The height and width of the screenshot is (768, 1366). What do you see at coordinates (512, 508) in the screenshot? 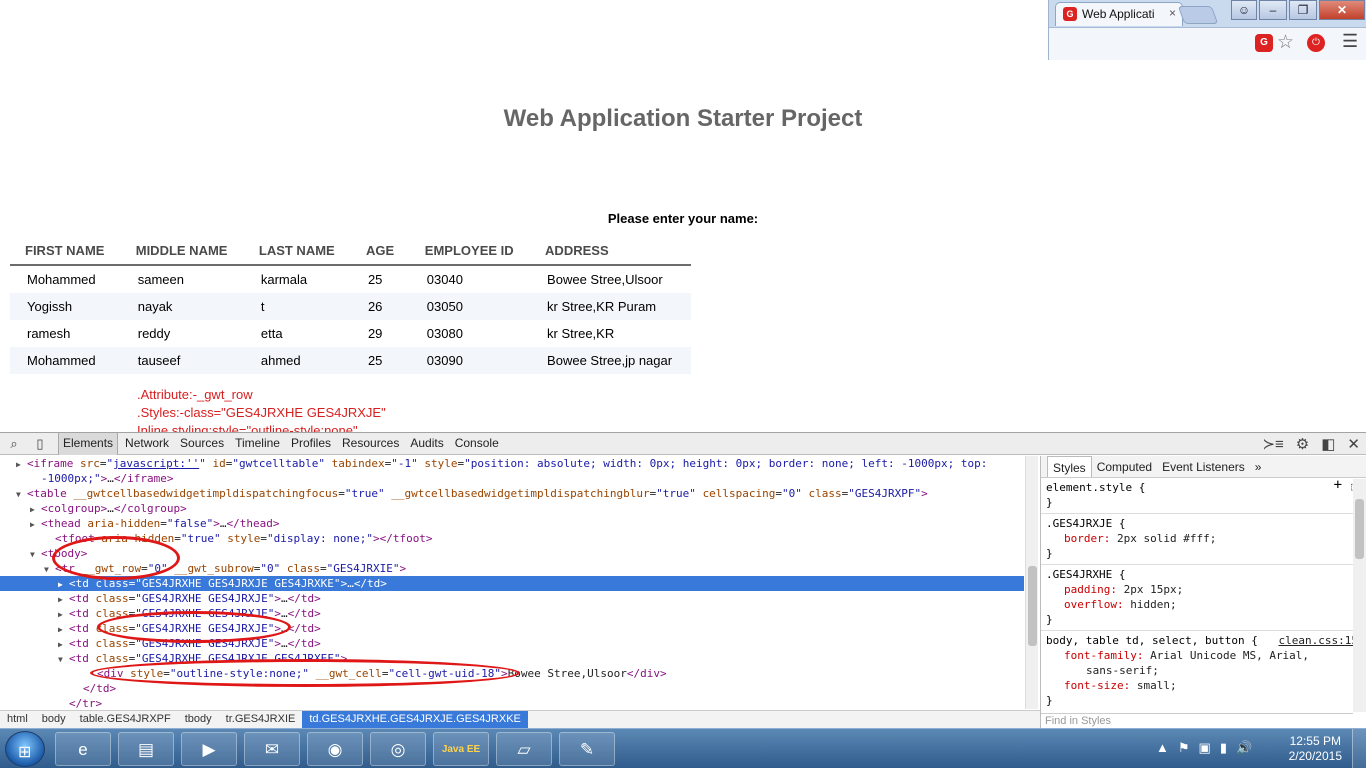
I see `dom-node: ▶ <colgroup>…</colgroup>` at bounding box center [512, 508].